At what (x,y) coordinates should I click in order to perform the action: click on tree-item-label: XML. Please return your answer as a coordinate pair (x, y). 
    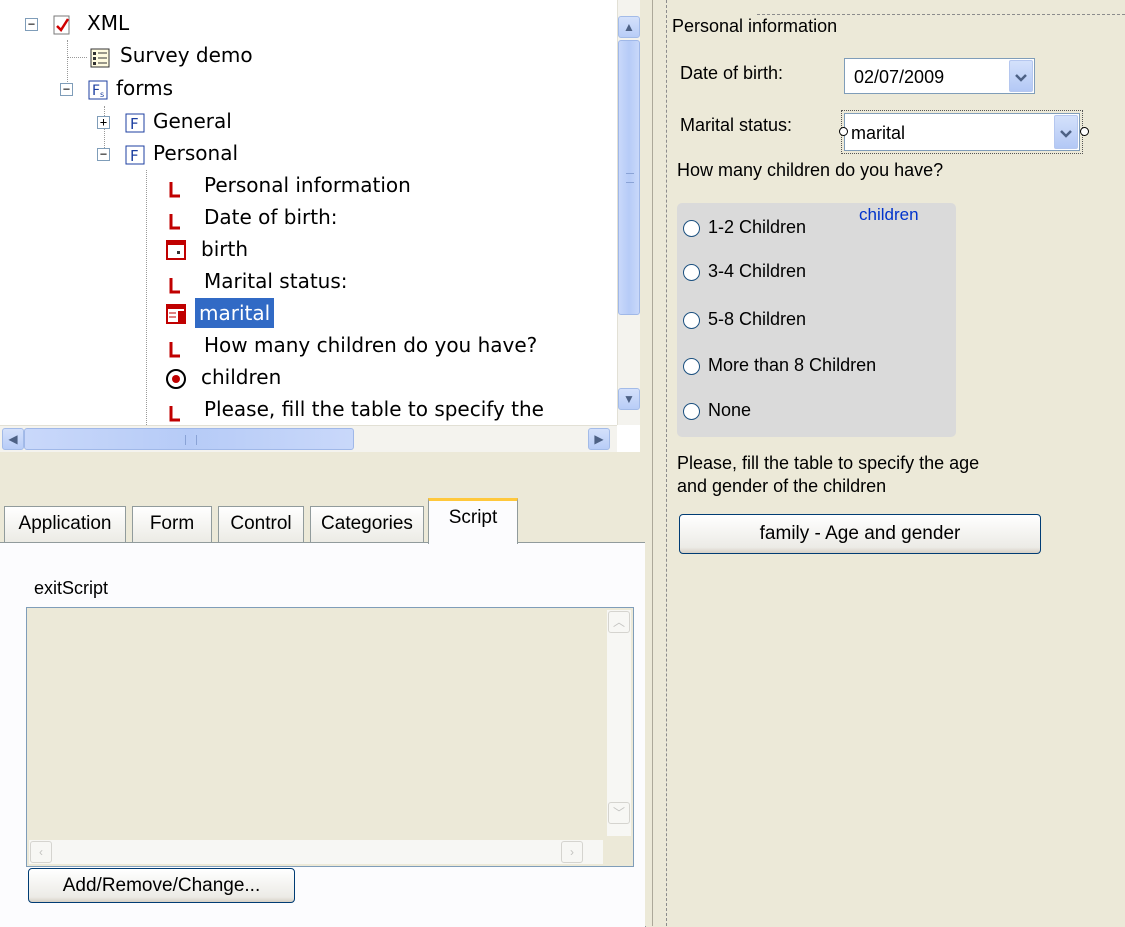
    Looking at the image, I should click on (108, 23).